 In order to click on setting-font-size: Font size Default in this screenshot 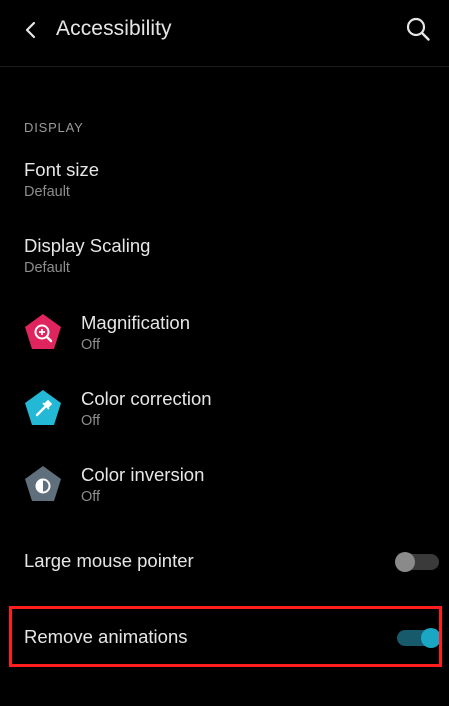, I will do `click(224, 185)`.